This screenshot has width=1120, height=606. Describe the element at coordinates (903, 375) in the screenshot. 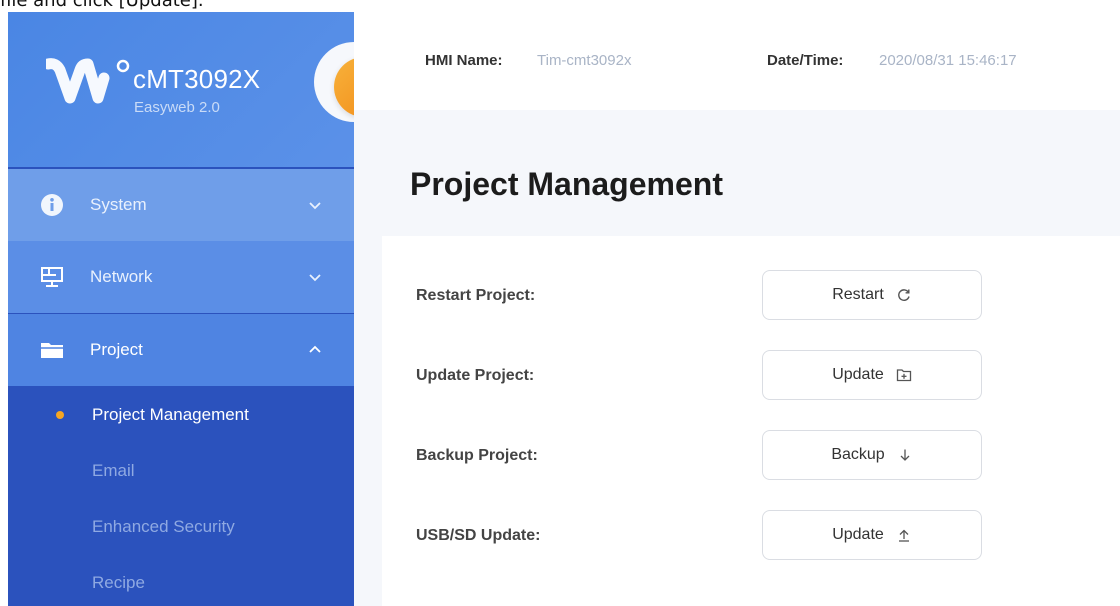

I see `folder-plus-icon` at that location.